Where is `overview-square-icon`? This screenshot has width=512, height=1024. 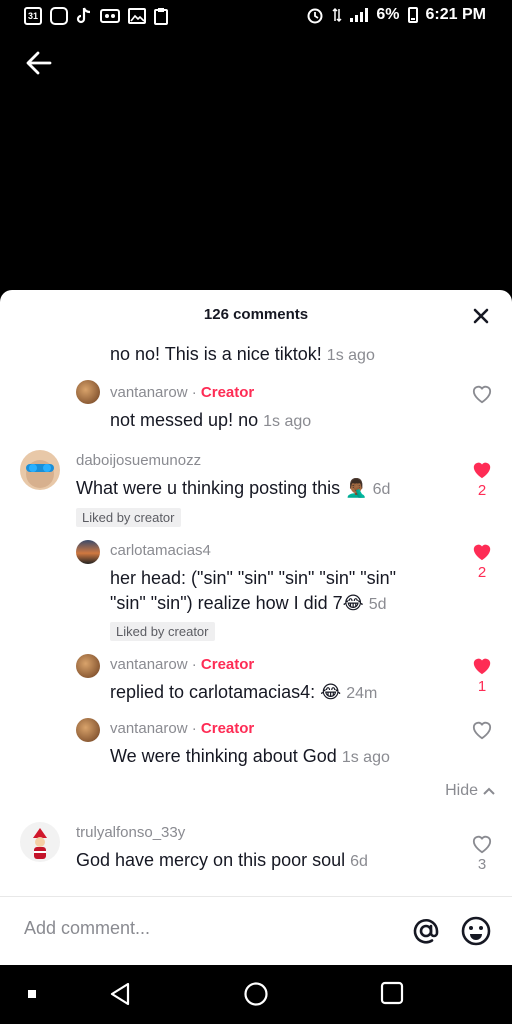 overview-square-icon is located at coordinates (392, 993).